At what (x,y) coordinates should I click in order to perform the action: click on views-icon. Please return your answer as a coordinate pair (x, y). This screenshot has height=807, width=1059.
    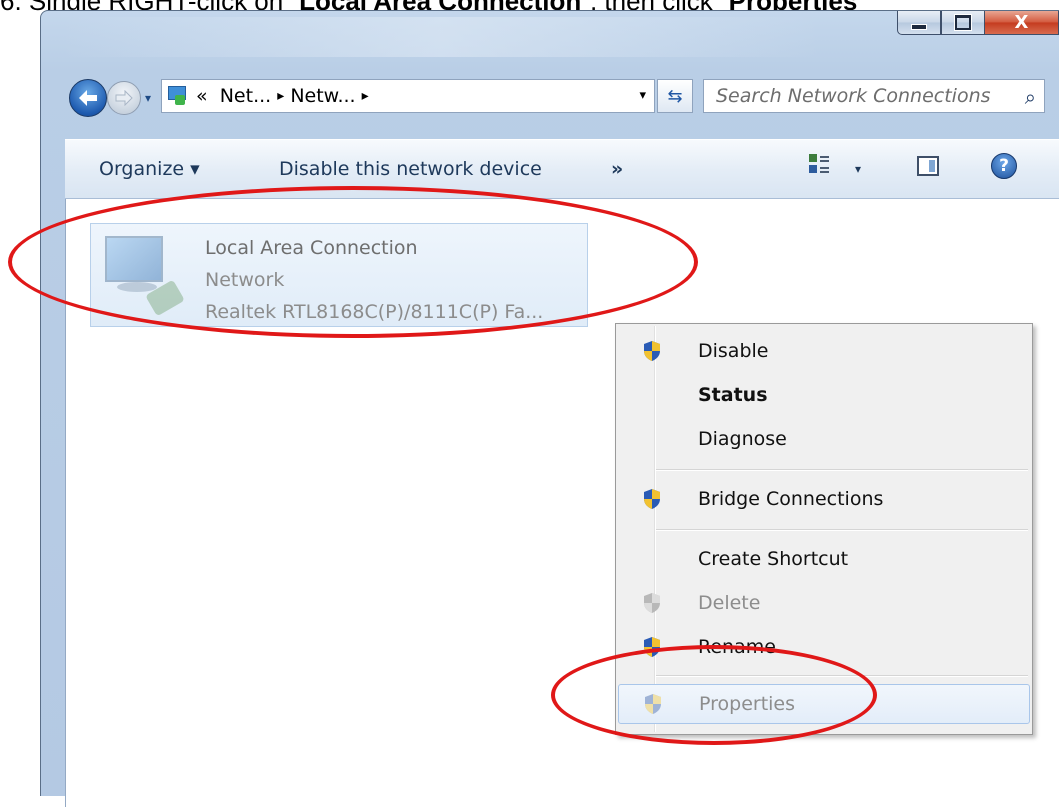
    Looking at the image, I should click on (819, 165).